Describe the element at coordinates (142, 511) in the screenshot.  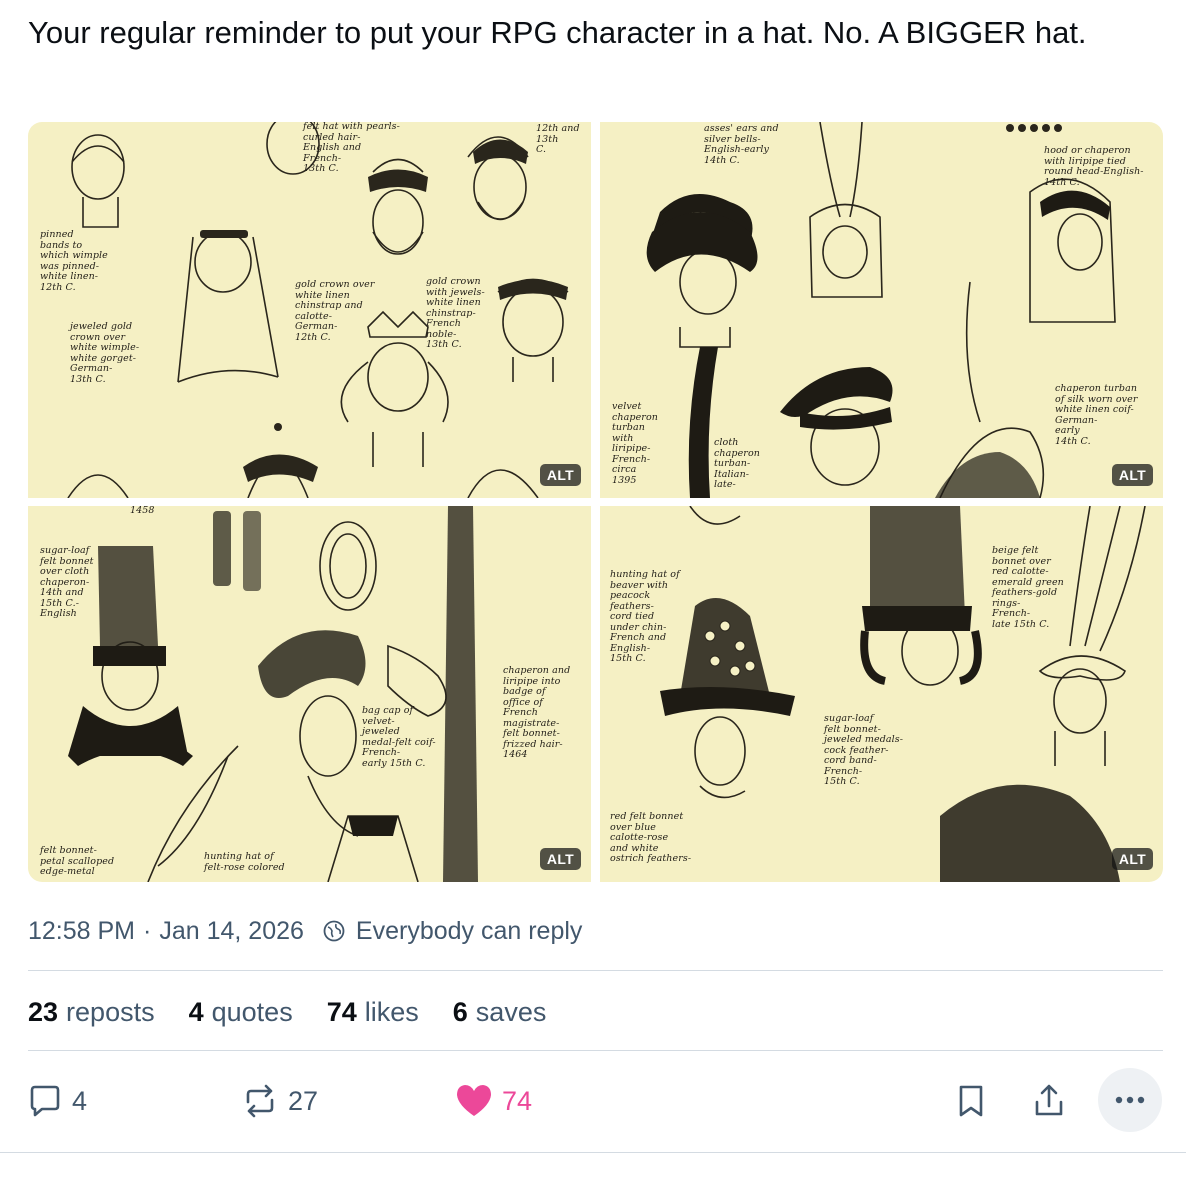
I see `caption: 1458` at that location.